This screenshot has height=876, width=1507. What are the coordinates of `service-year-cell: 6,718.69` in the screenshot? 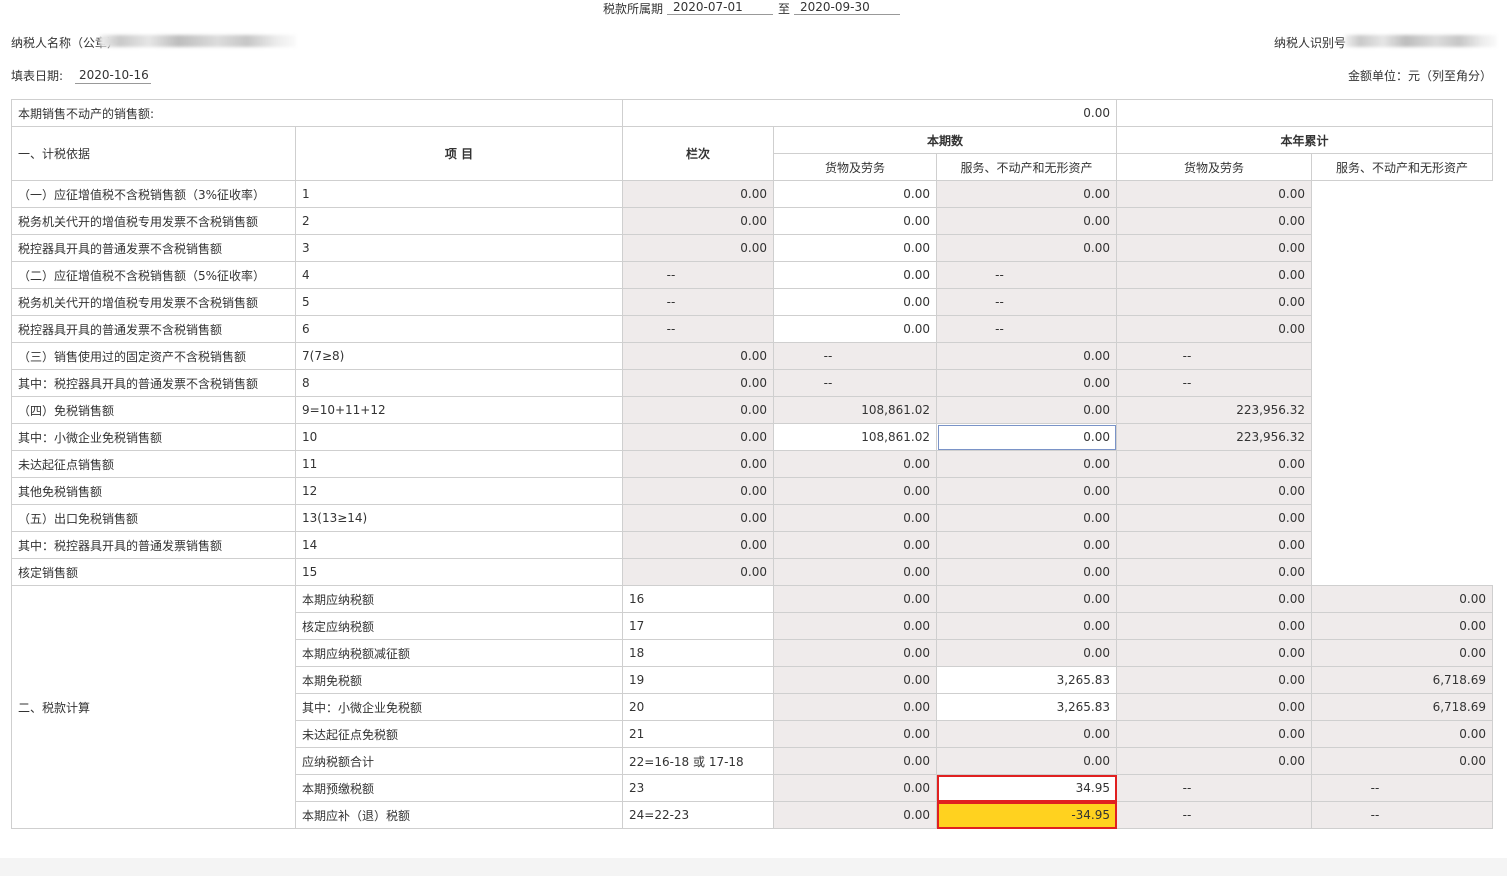 It's located at (1402, 680).